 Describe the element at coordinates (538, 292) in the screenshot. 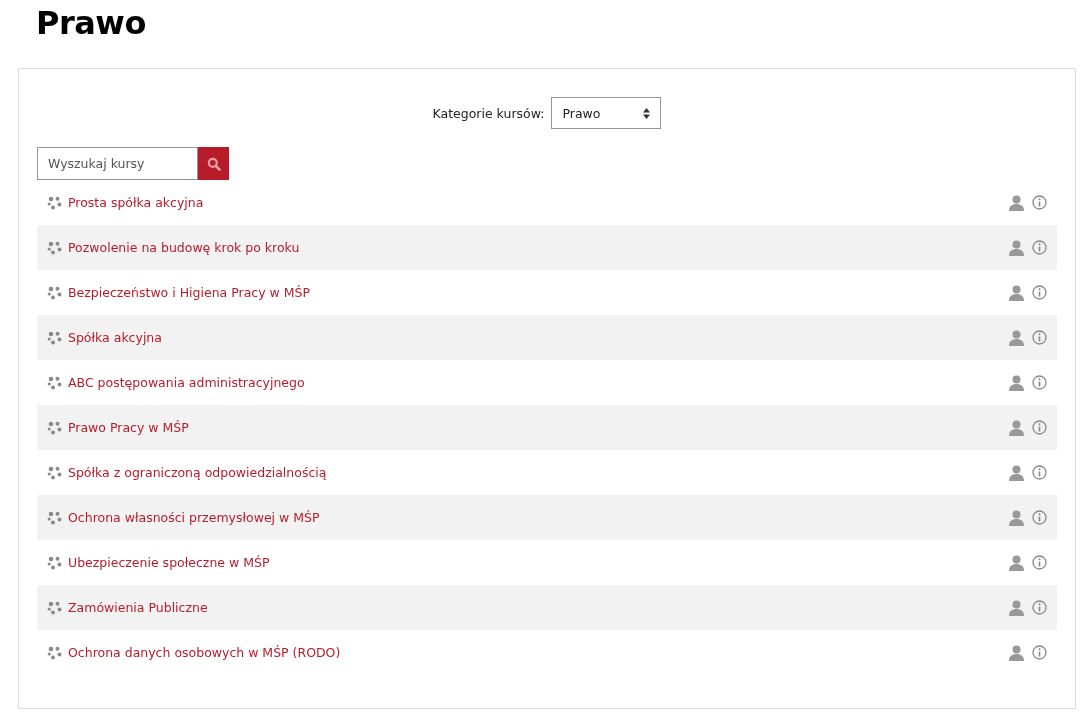

I see `course-link: Bezpieczeństwo i Higiena Pracy w MŚP` at that location.